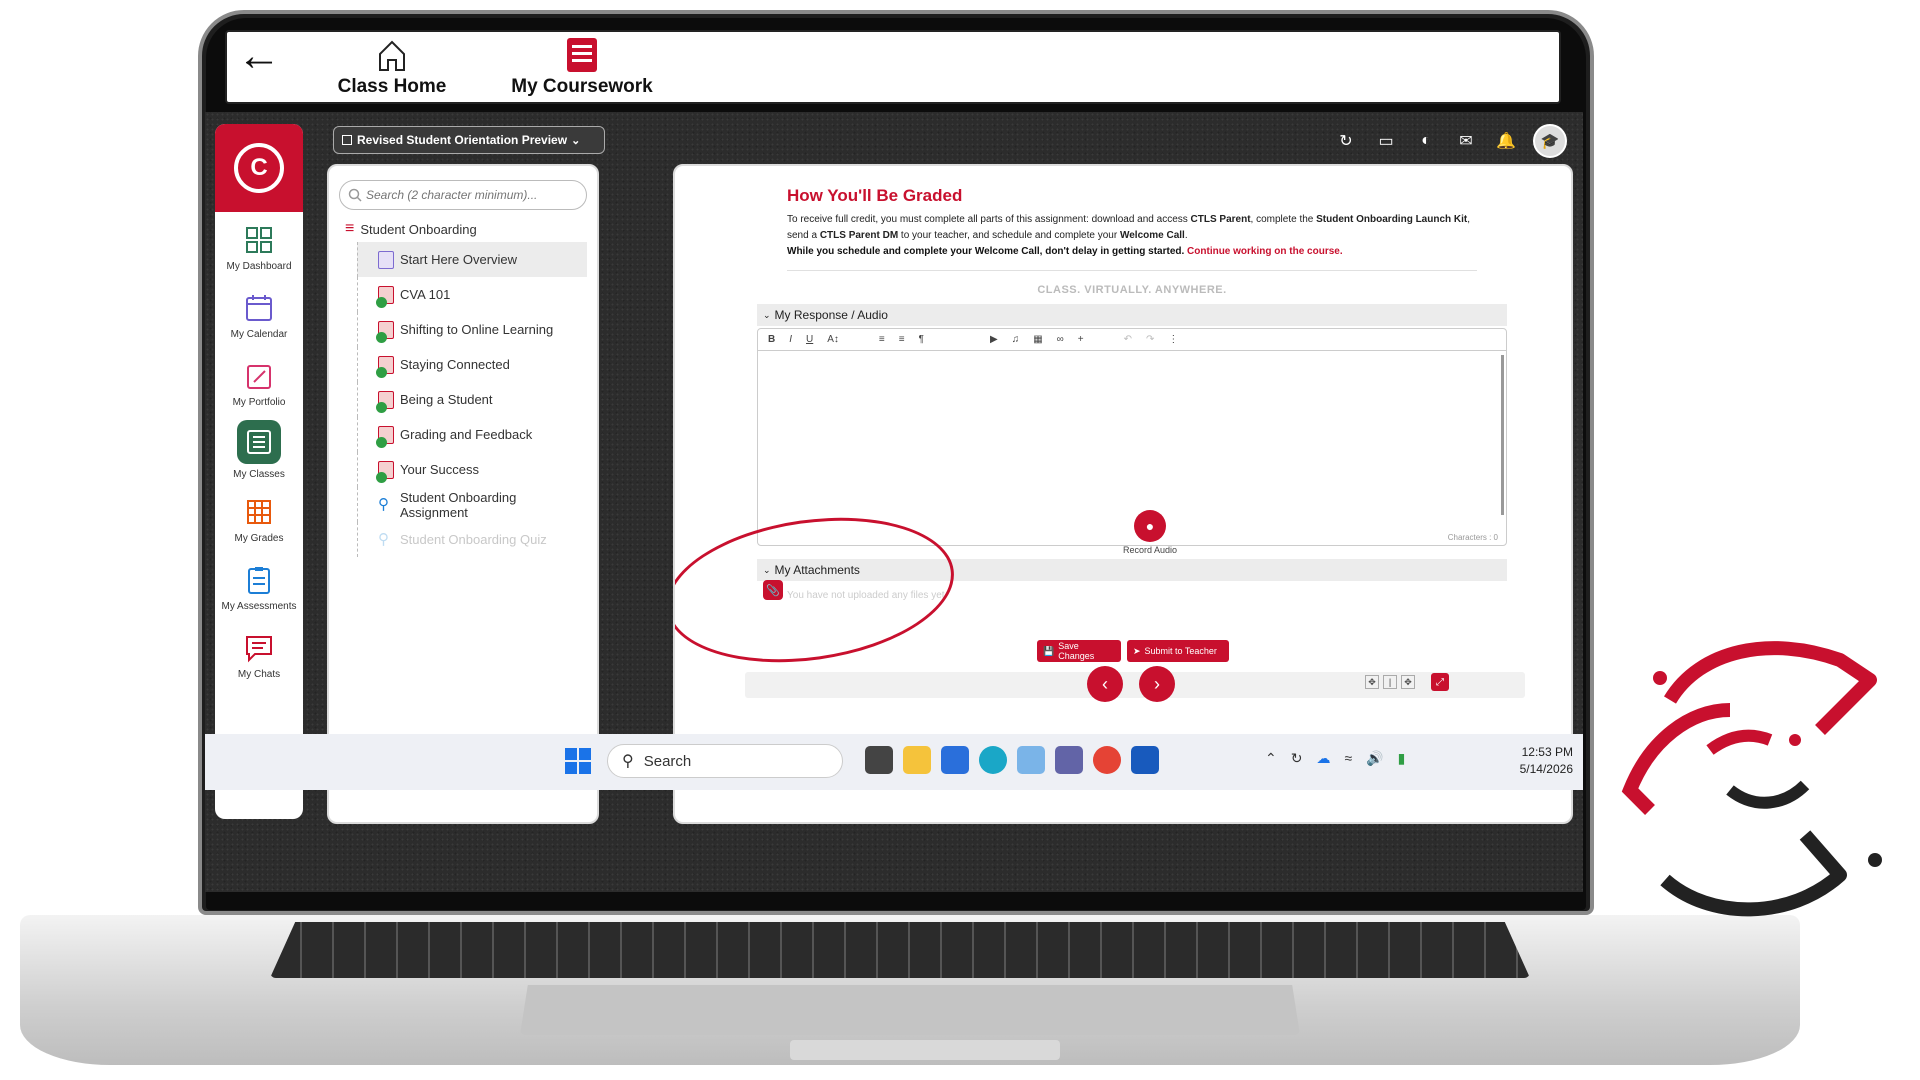  Describe the element at coordinates (1372, 682) in the screenshot. I see `move-icon: ✥` at that location.